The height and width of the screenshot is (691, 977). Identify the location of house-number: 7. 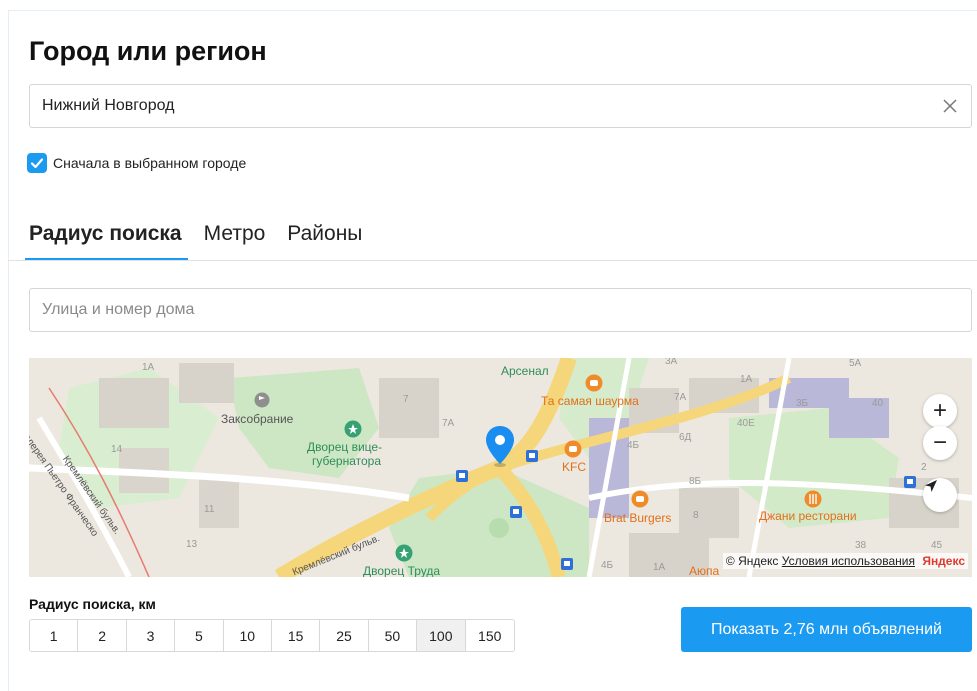
(406, 399).